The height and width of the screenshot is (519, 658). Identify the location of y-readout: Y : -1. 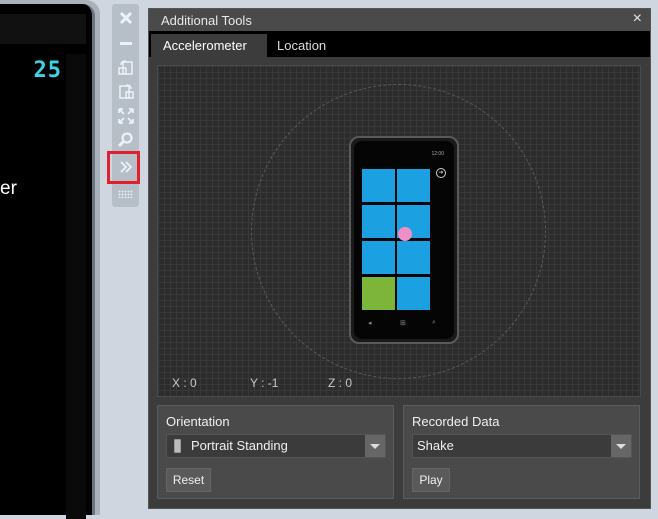
(264, 383).